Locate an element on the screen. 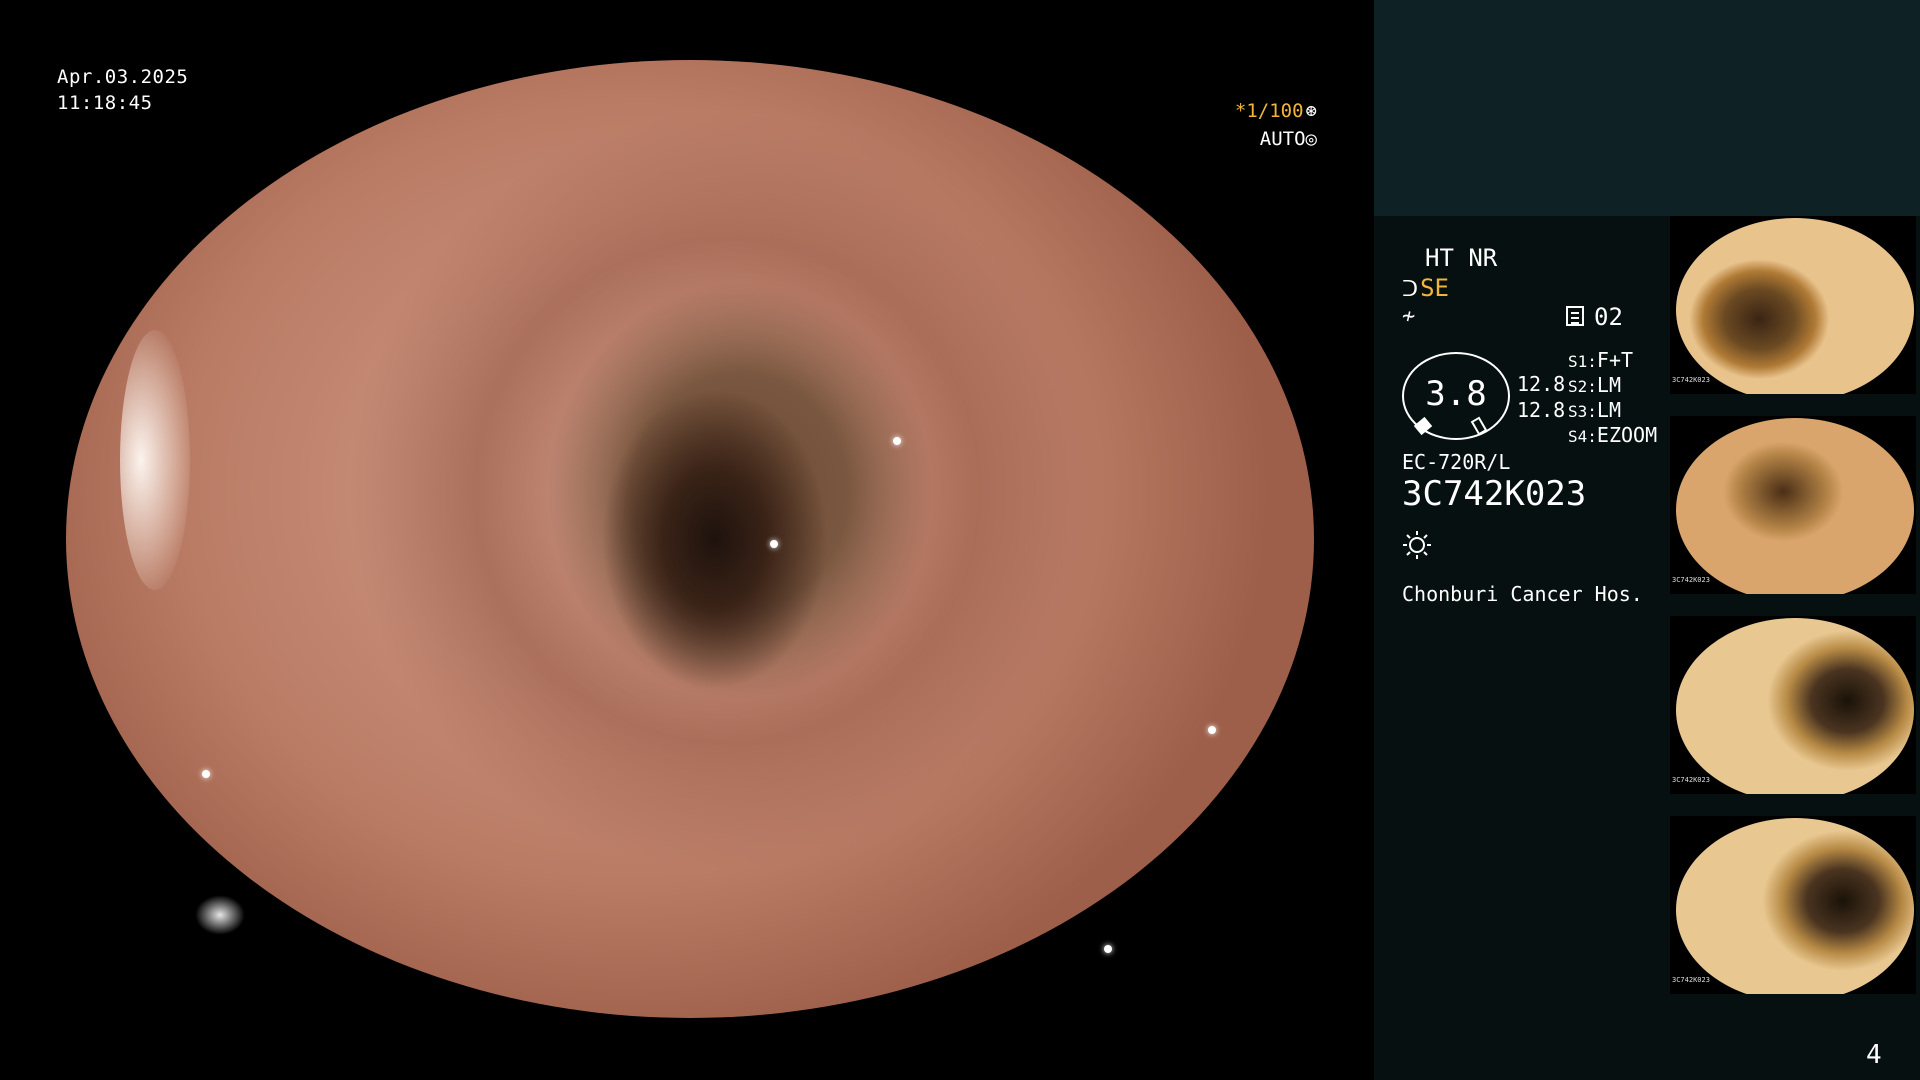 The height and width of the screenshot is (1080, 1920). aperture-icon: ⊛ is located at coordinates (1311, 111).